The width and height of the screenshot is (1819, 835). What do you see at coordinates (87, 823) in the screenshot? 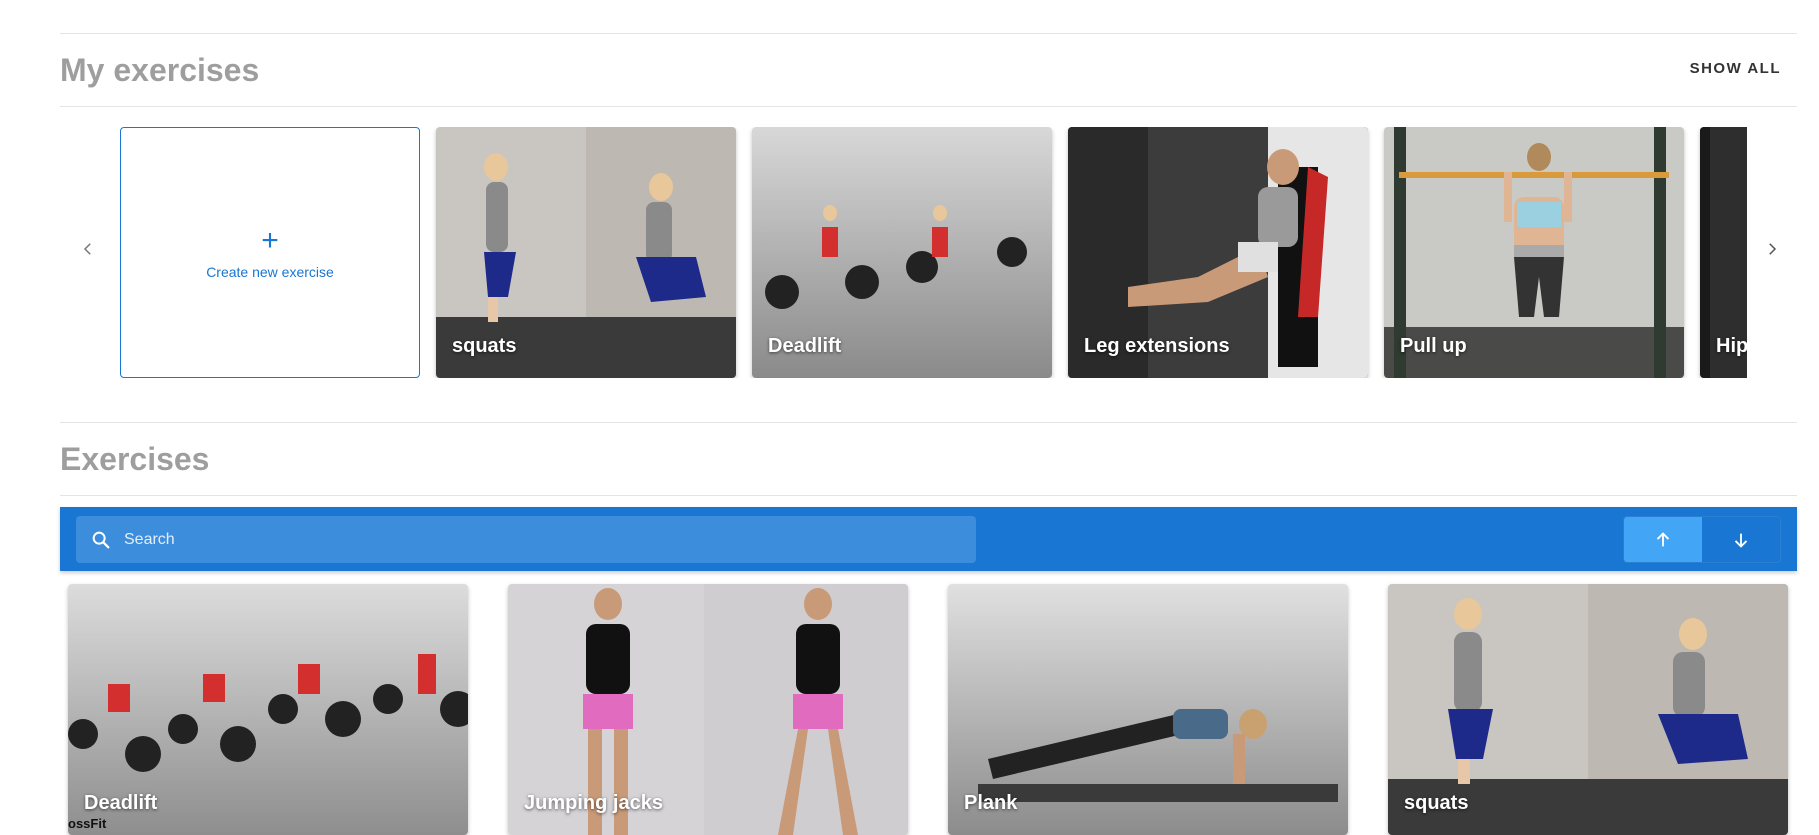
I see `crossfit-logo: ossFit` at bounding box center [87, 823].